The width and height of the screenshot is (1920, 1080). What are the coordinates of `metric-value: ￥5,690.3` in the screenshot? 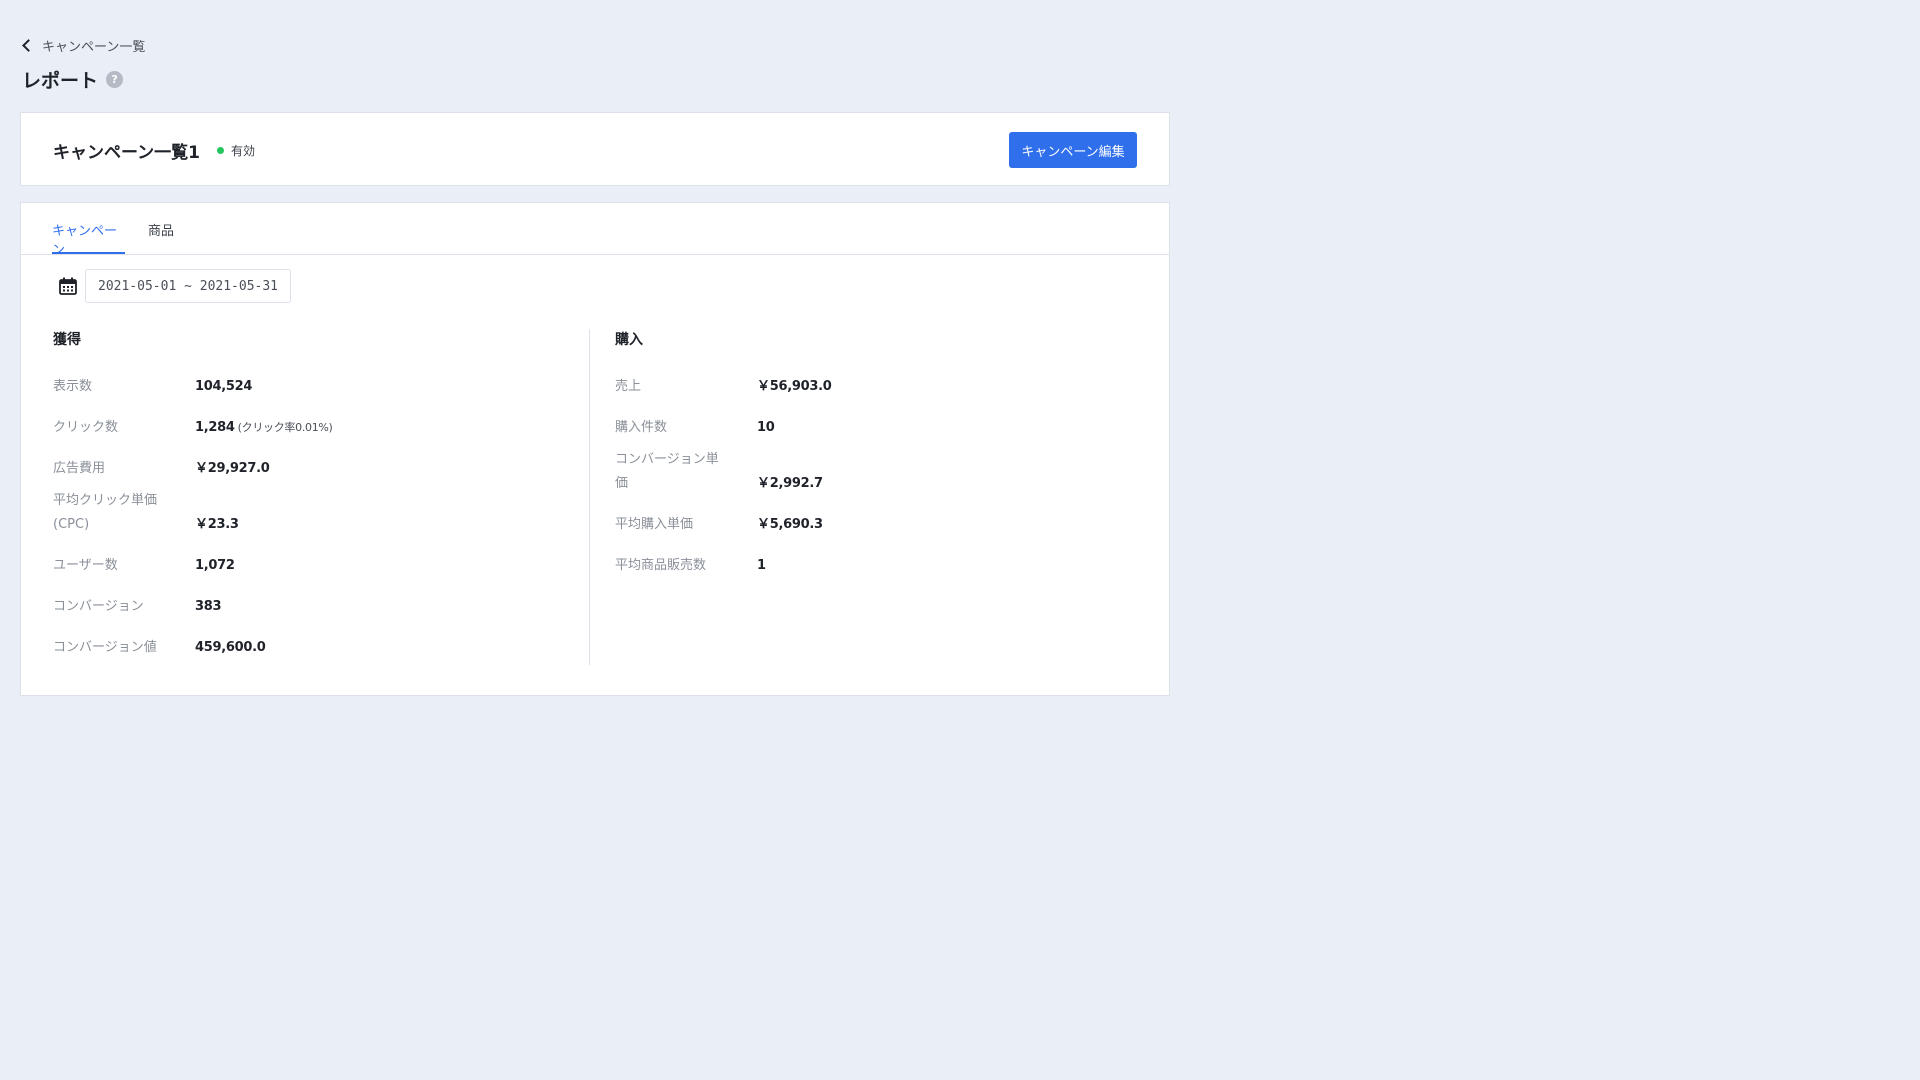 It's located at (790, 524).